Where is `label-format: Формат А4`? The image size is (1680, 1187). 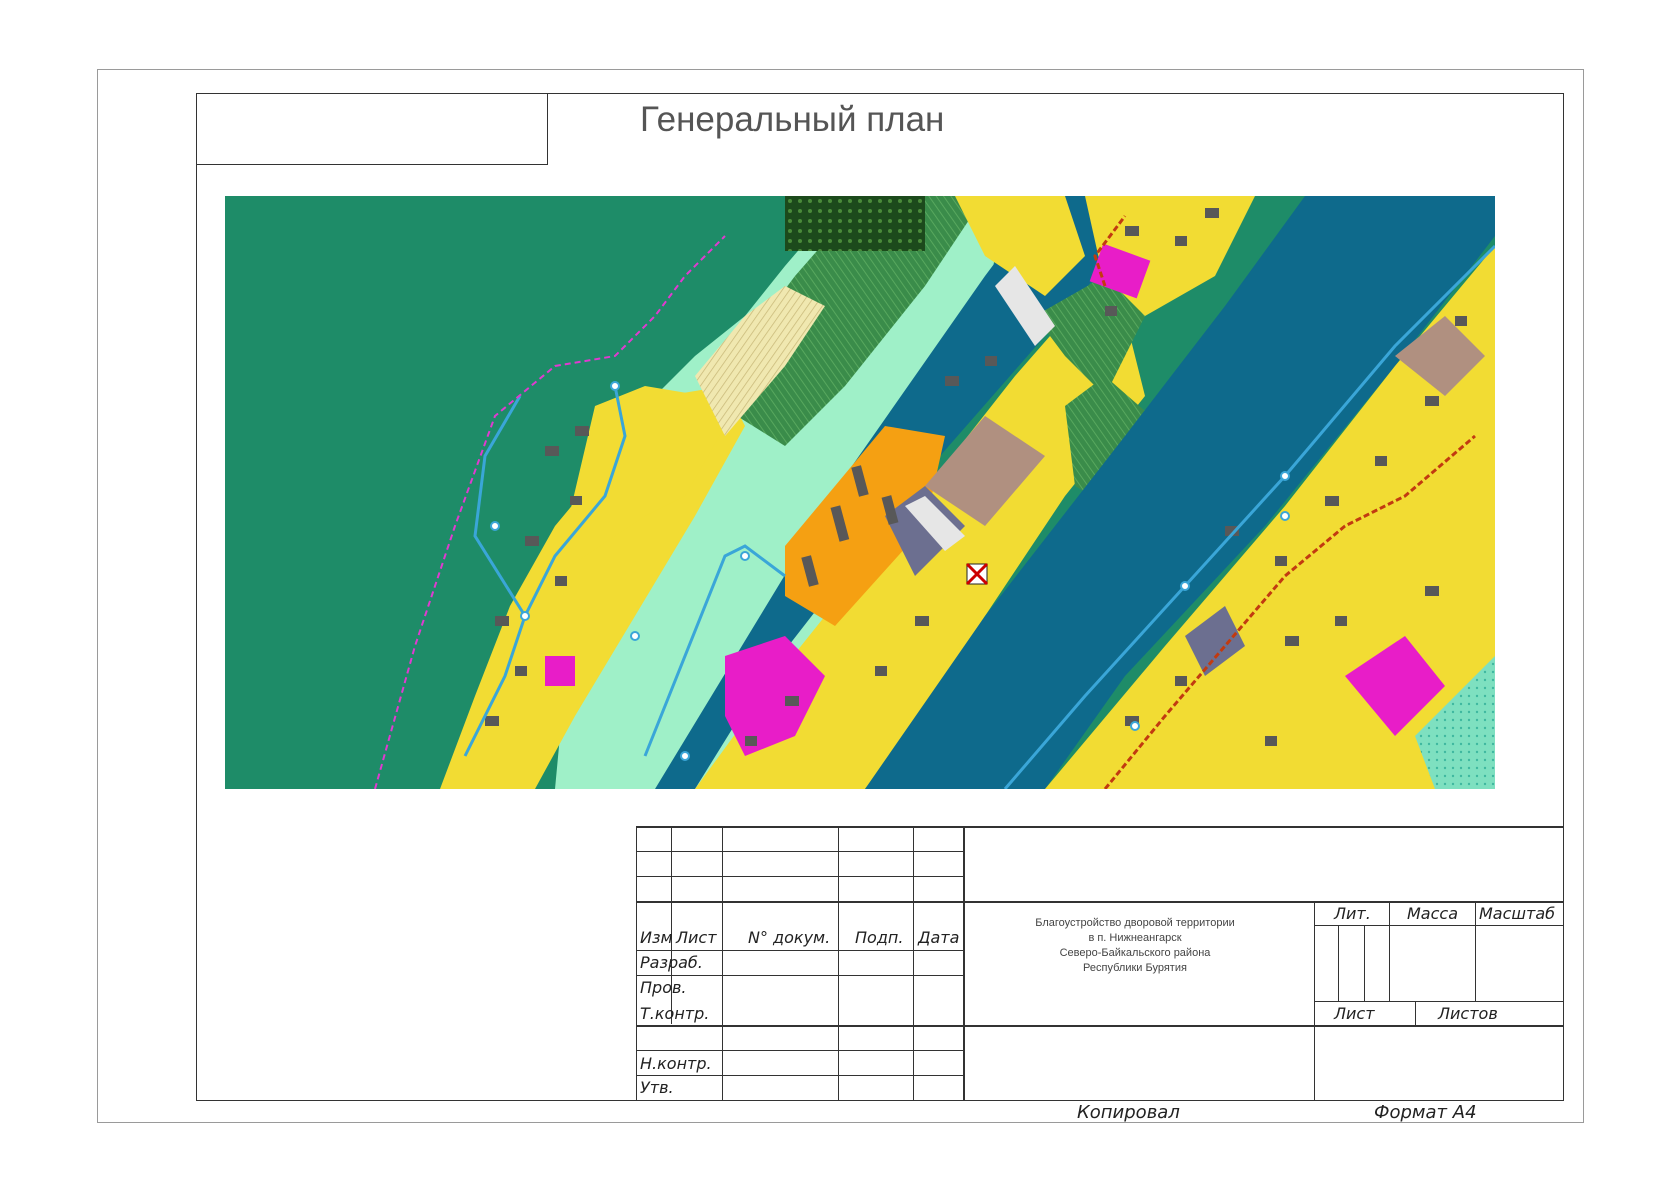 label-format: Формат А4 is located at coordinates (1425, 1112).